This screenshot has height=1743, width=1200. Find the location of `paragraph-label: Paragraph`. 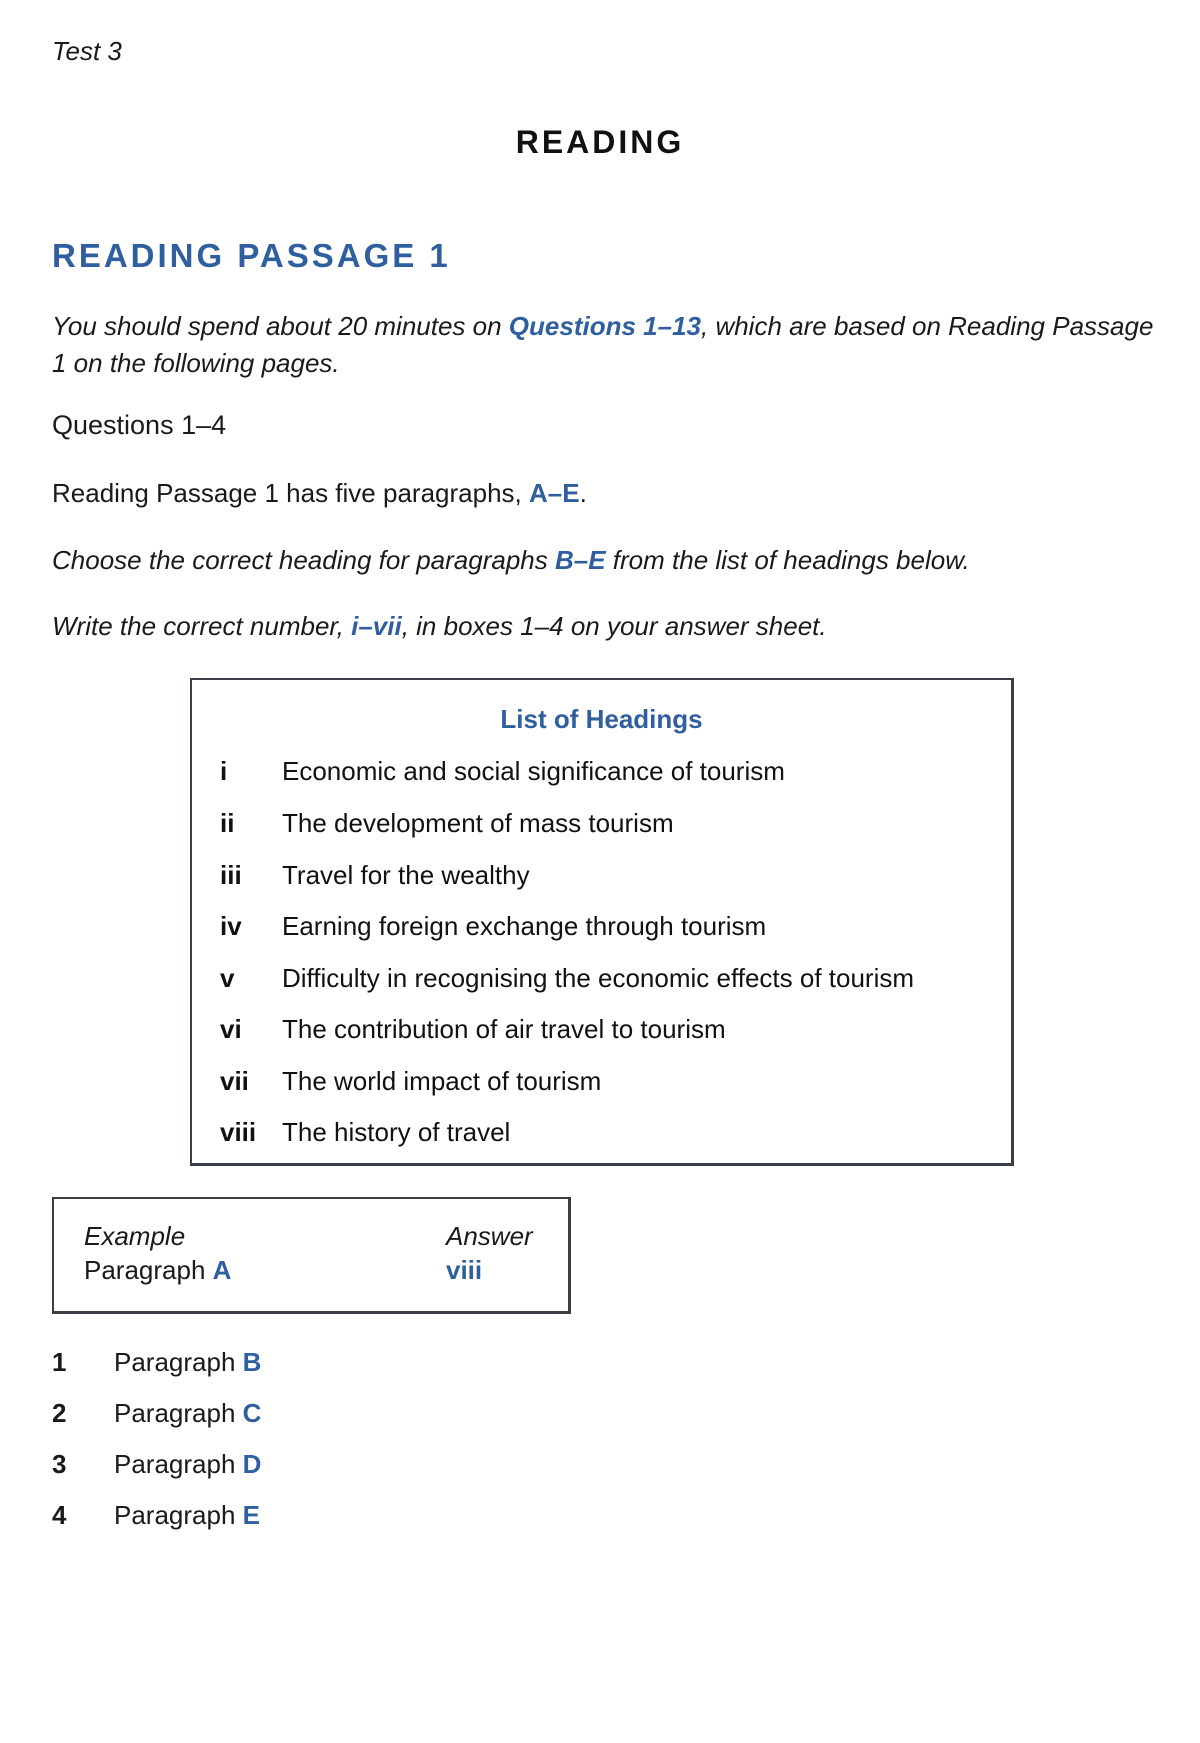

paragraph-label: Paragraph is located at coordinates (145, 1270).